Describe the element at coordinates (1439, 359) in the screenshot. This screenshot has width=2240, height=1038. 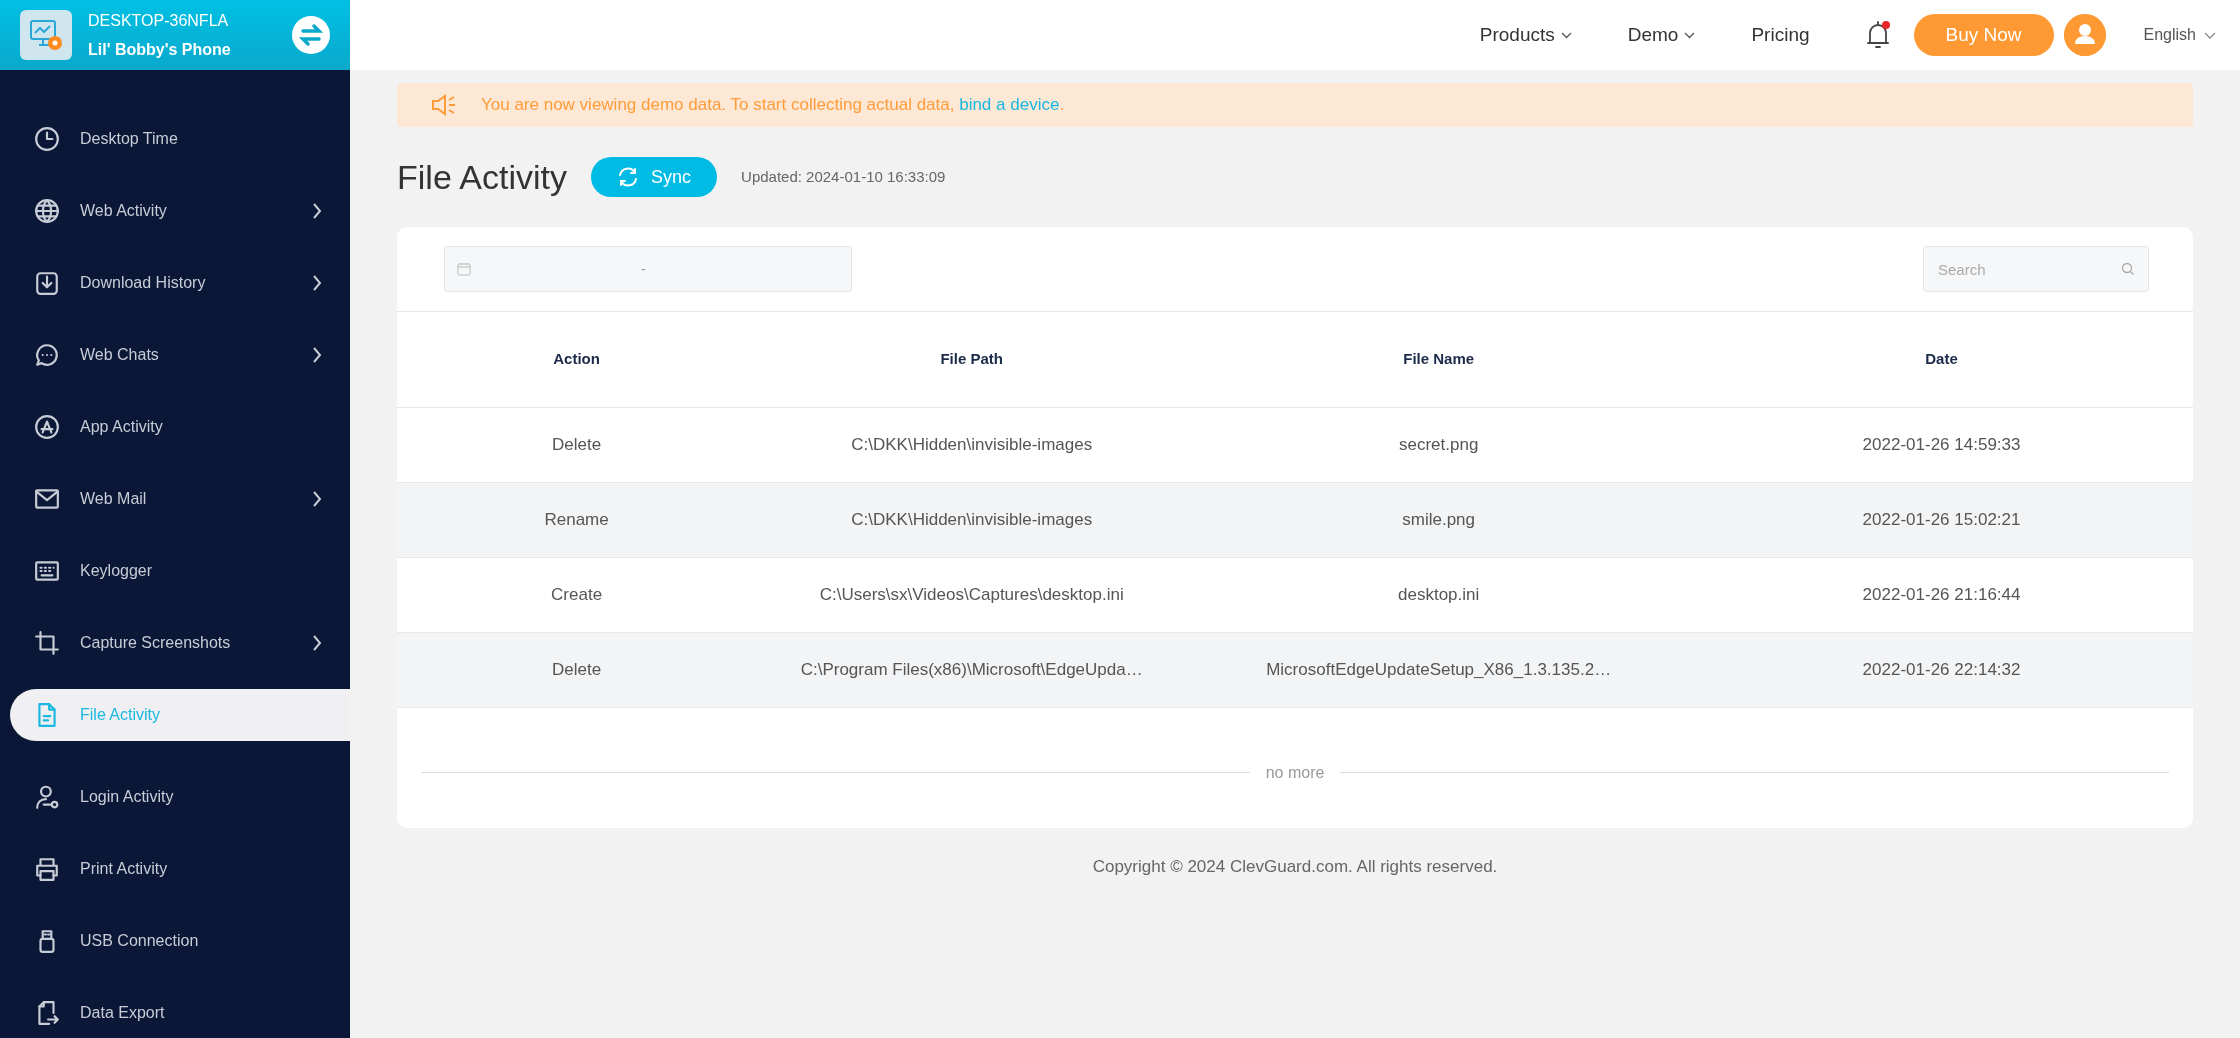
I see `column-header: File Name` at that location.